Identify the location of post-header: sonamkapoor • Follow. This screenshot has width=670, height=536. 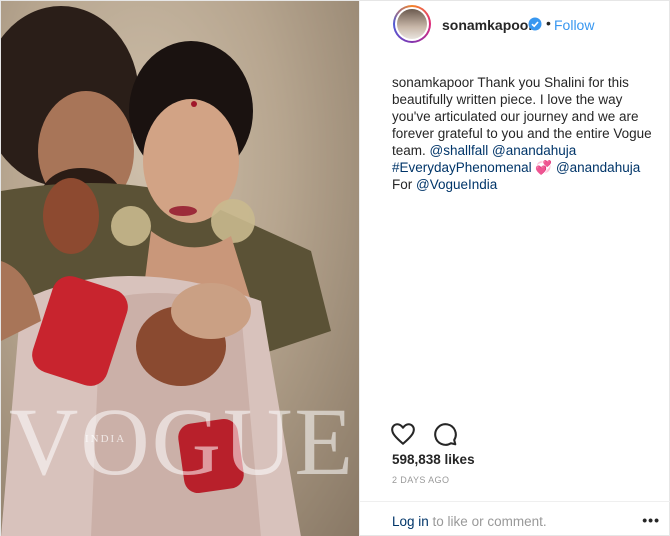
(515, 25).